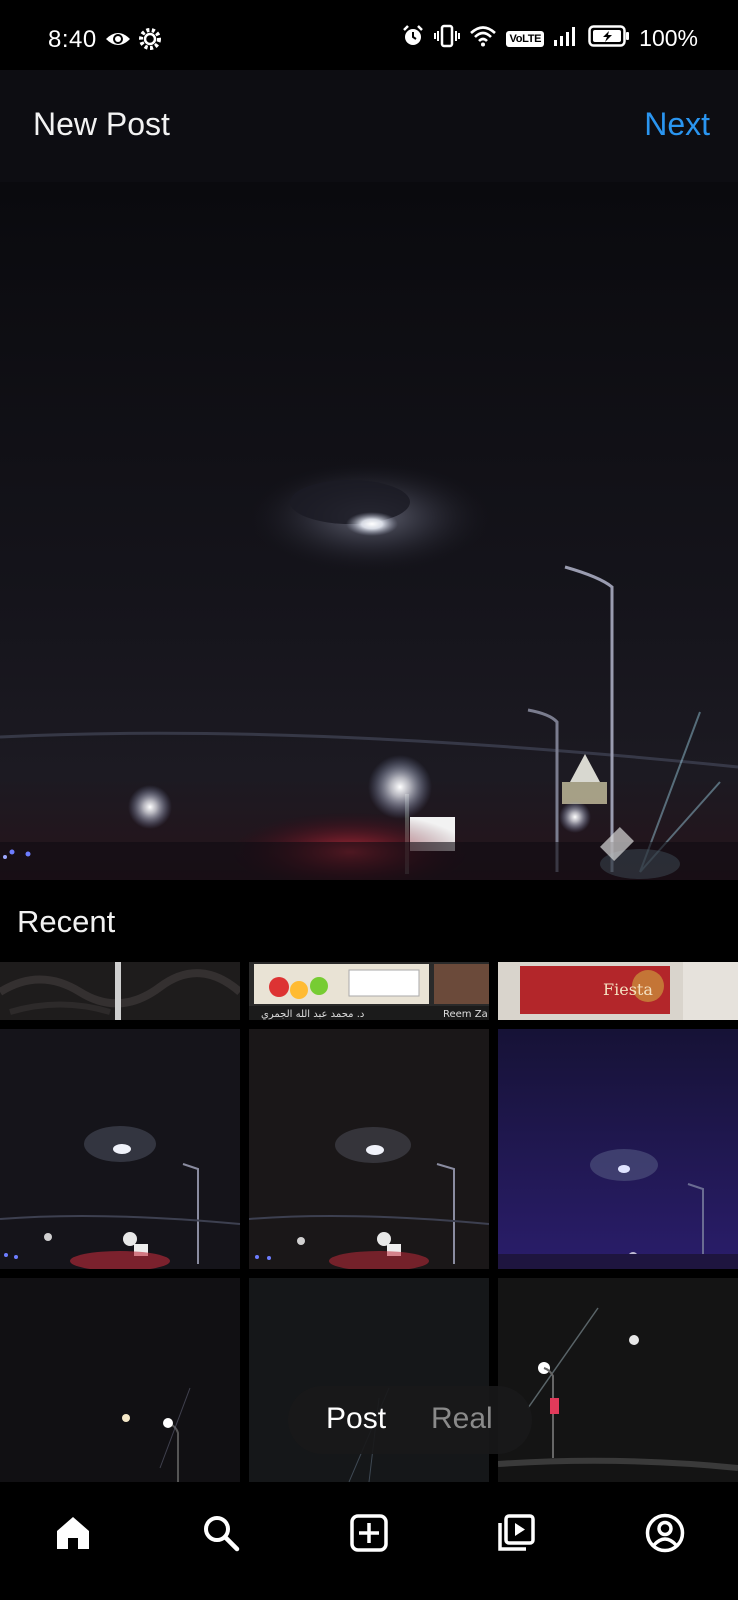 This screenshot has width=738, height=1600. I want to click on wifi-icon, so click(483, 38).